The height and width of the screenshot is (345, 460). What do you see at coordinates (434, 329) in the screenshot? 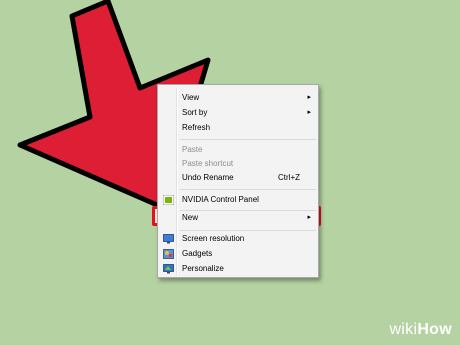
I see `brand-how: How` at bounding box center [434, 329].